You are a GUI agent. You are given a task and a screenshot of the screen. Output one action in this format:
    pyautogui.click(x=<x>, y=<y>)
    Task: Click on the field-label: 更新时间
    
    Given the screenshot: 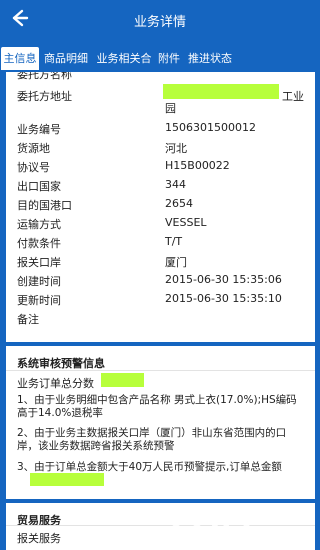 What is the action you would take?
    pyautogui.click(x=39, y=300)
    